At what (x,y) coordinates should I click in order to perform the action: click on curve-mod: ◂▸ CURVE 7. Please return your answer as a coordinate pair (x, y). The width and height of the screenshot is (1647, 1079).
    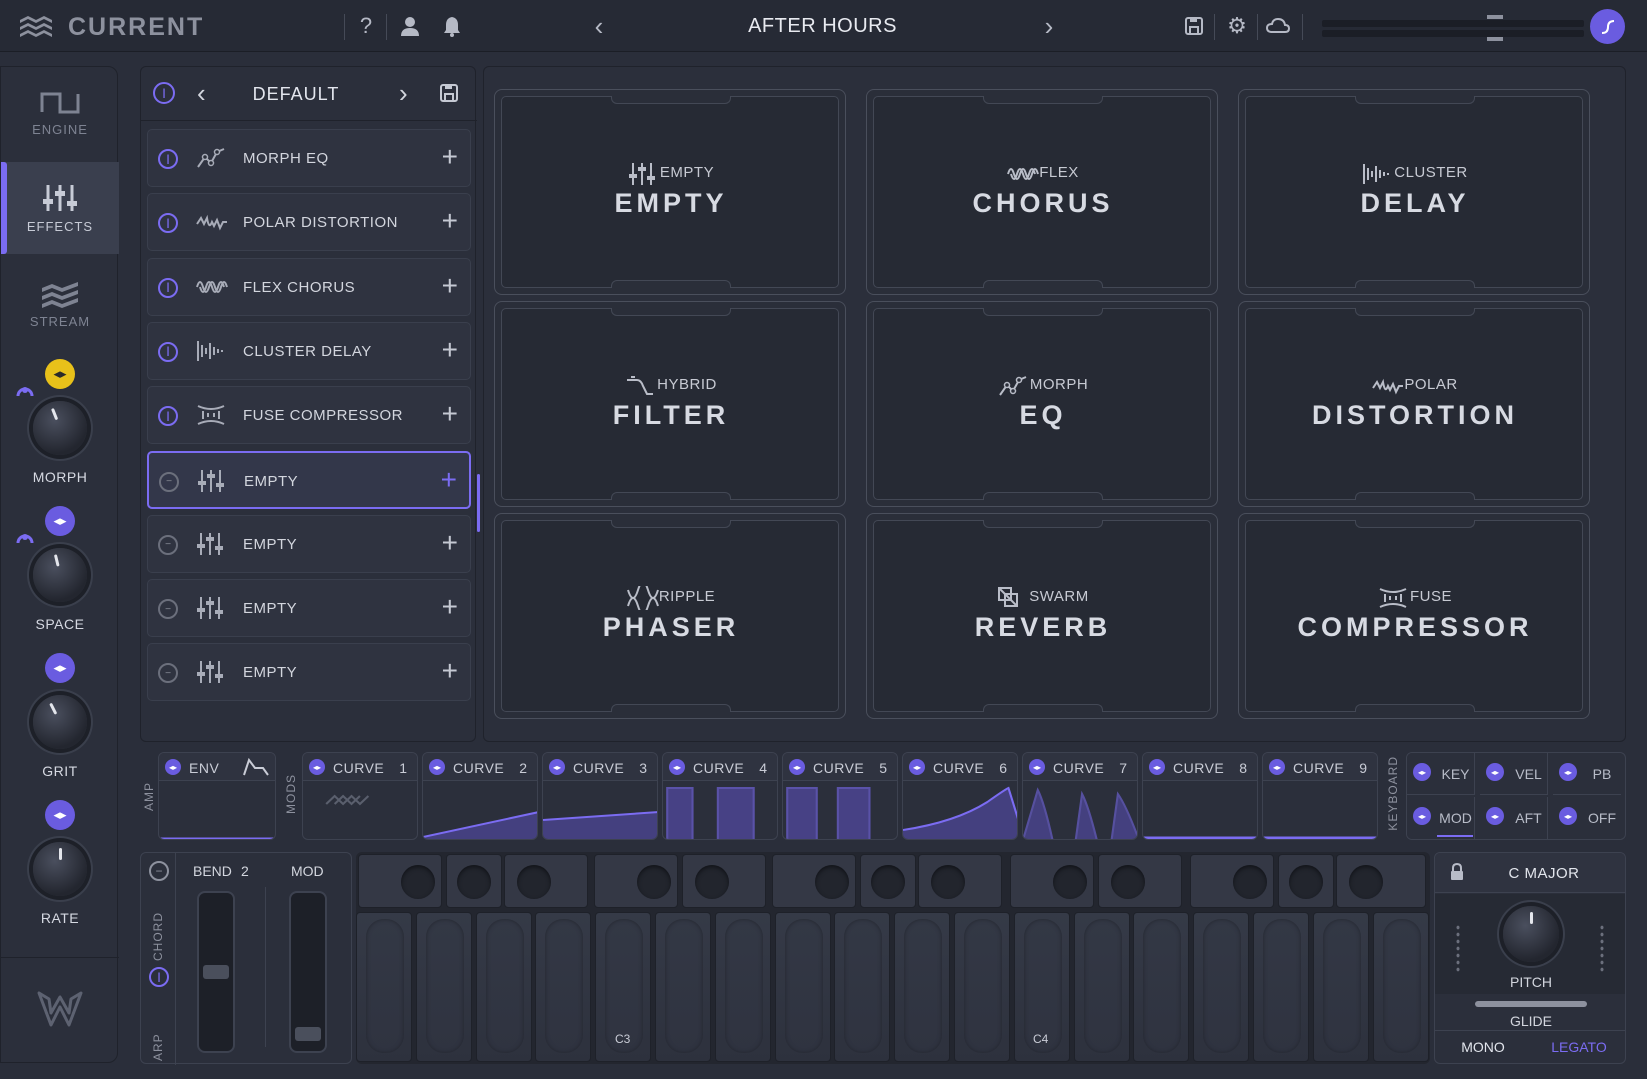
    Looking at the image, I should click on (1080, 796).